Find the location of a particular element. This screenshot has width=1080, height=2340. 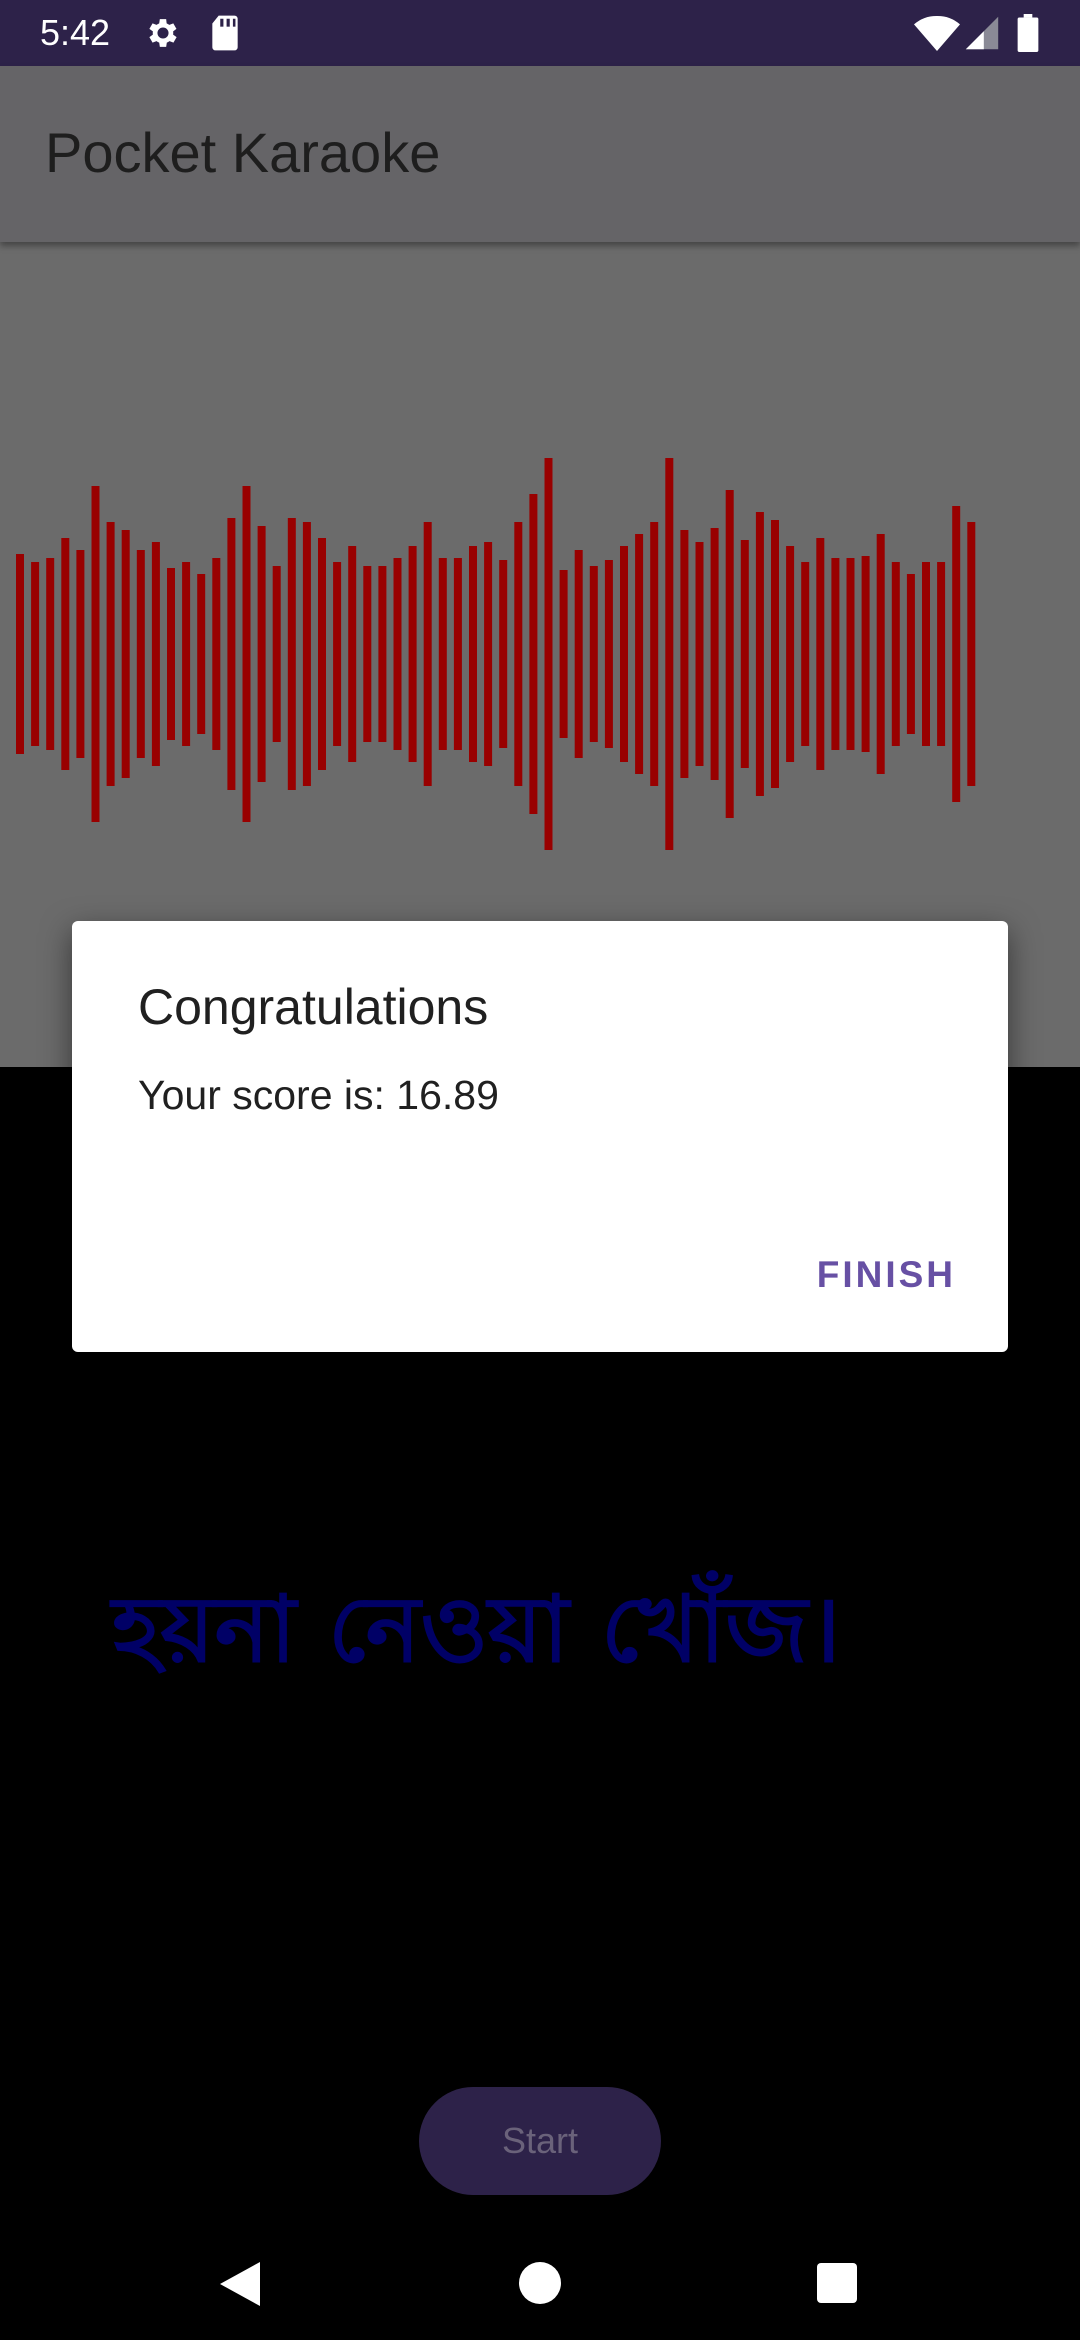

back-icon is located at coordinates (240, 2286).